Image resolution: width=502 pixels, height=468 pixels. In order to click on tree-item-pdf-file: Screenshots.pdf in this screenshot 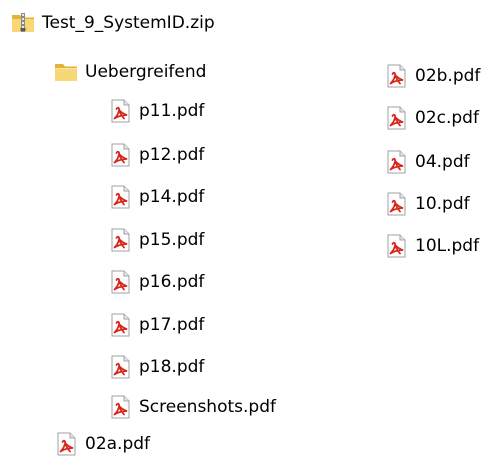, I will do `click(191, 407)`.